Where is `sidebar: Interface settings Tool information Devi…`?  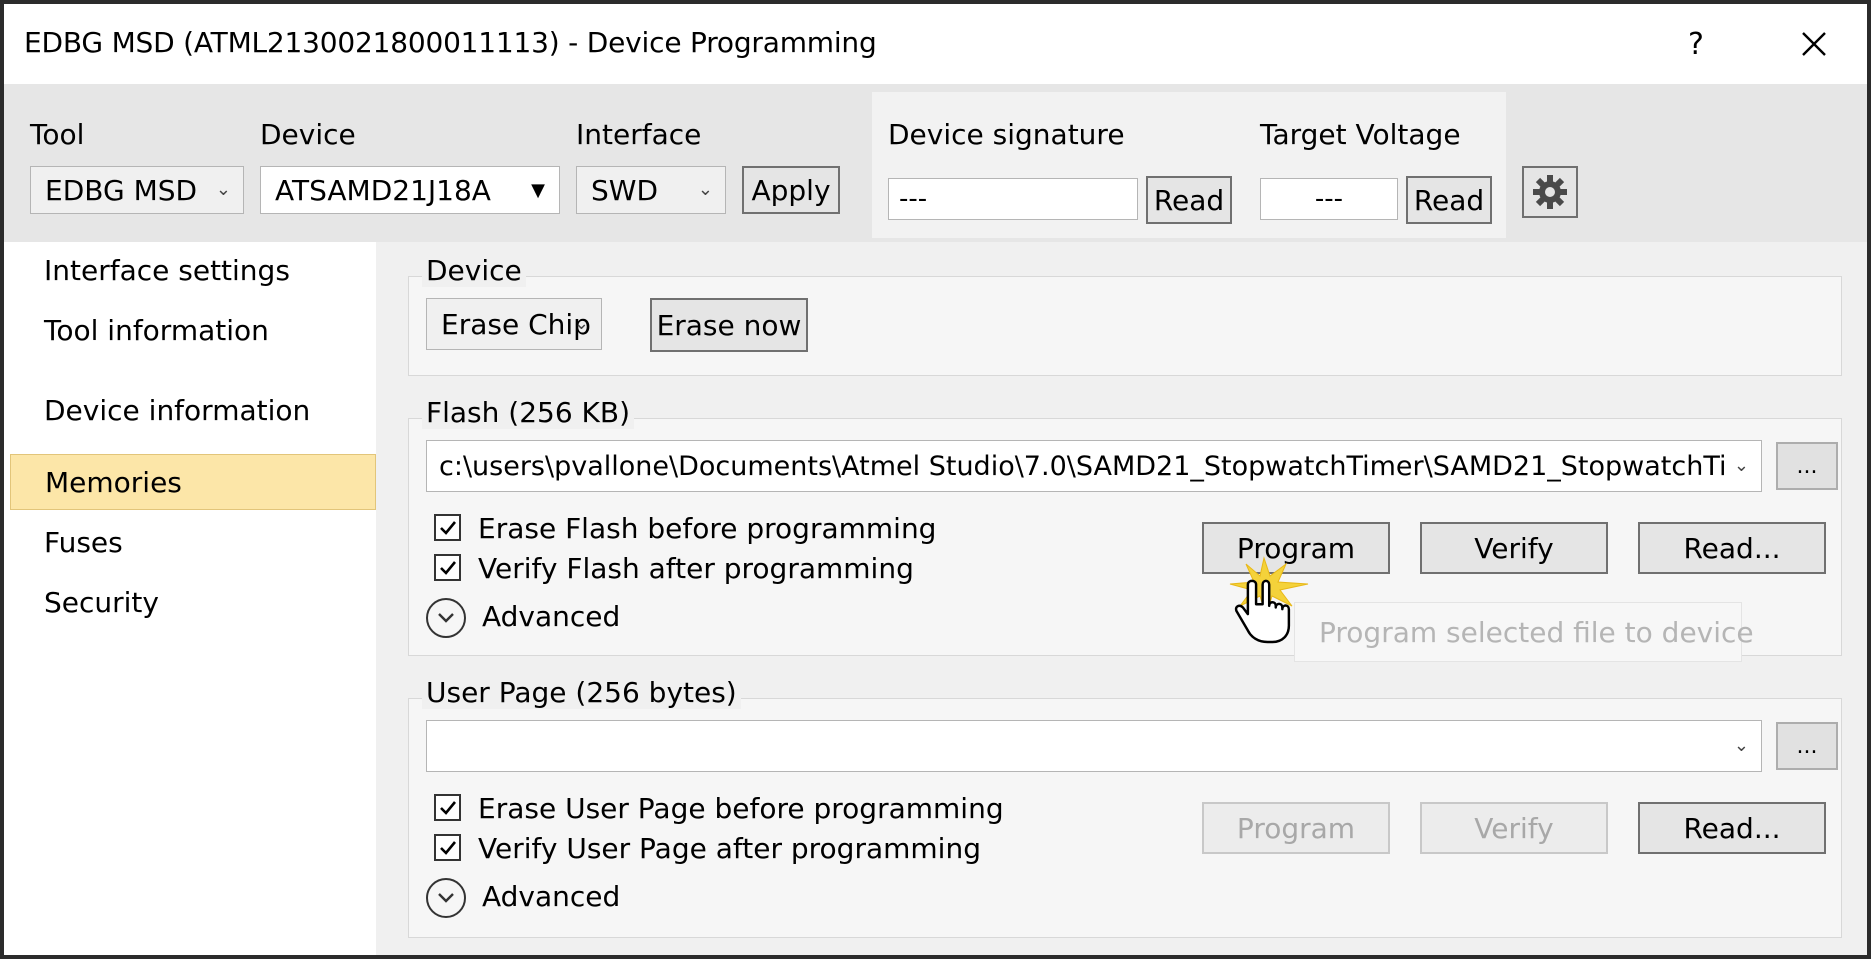 sidebar: Interface settings Tool information Devi… is located at coordinates (190, 598).